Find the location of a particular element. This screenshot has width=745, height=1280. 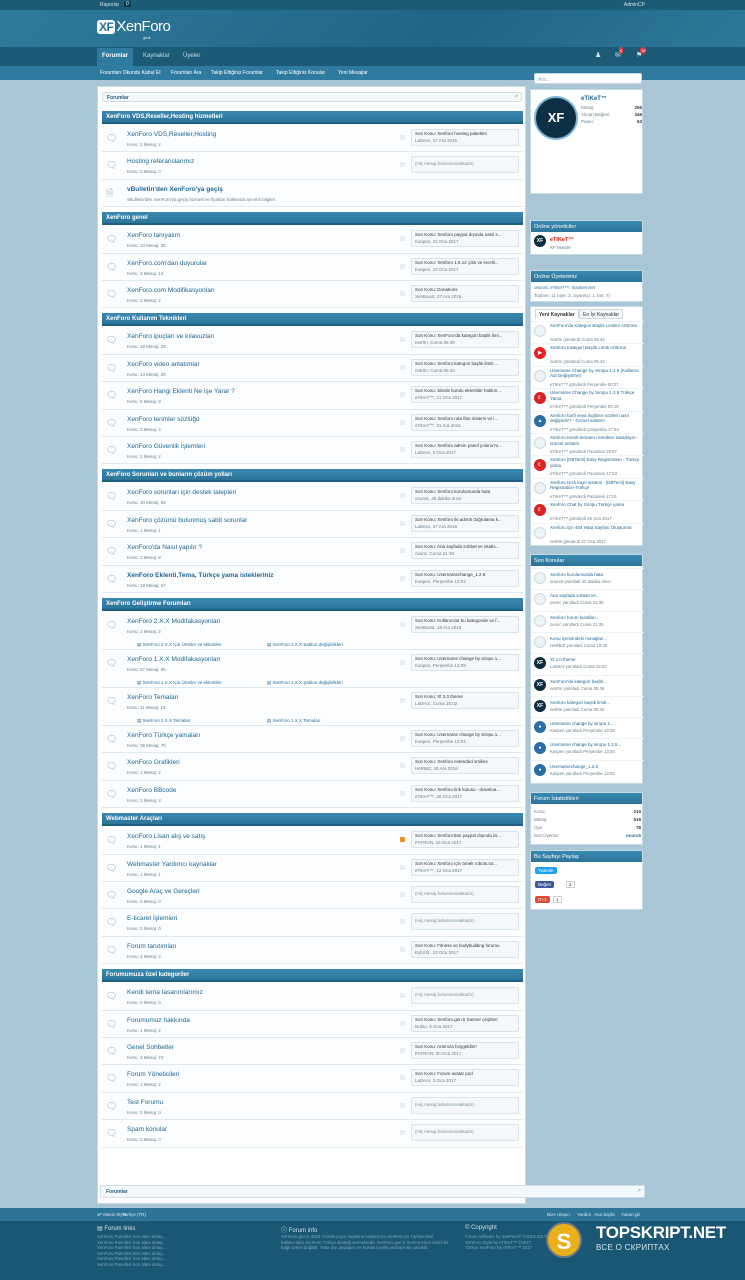

breadcrumb-home-bottom: Forumlar is located at coordinates (117, 1192).